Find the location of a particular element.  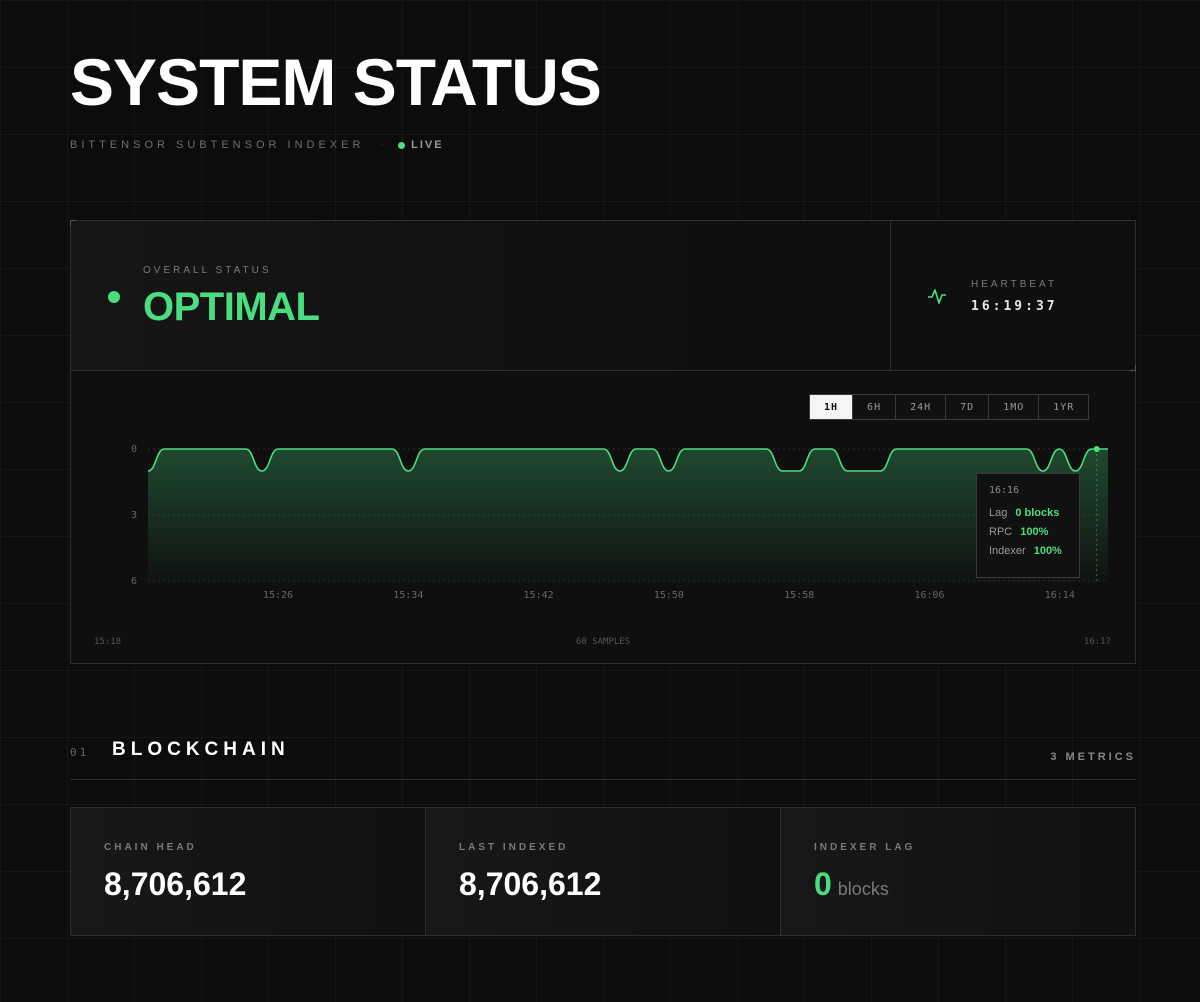

tooltip-value: 0 blocks is located at coordinates (1037, 513).